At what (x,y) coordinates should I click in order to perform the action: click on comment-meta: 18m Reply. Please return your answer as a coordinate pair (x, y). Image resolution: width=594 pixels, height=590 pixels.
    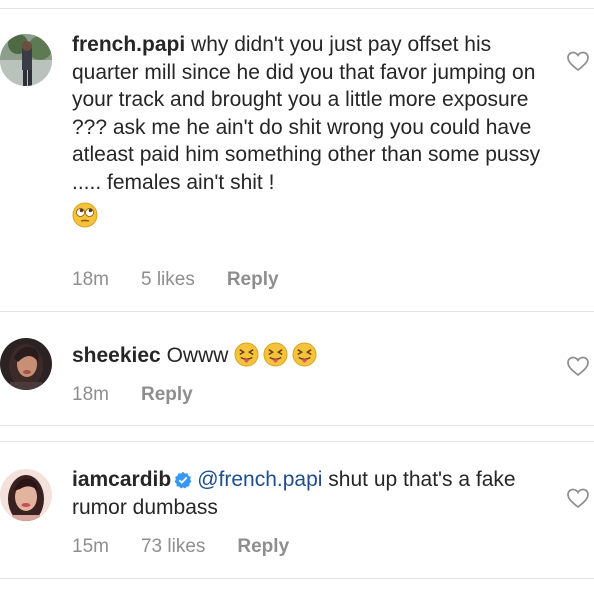
    Looking at the image, I should click on (148, 395).